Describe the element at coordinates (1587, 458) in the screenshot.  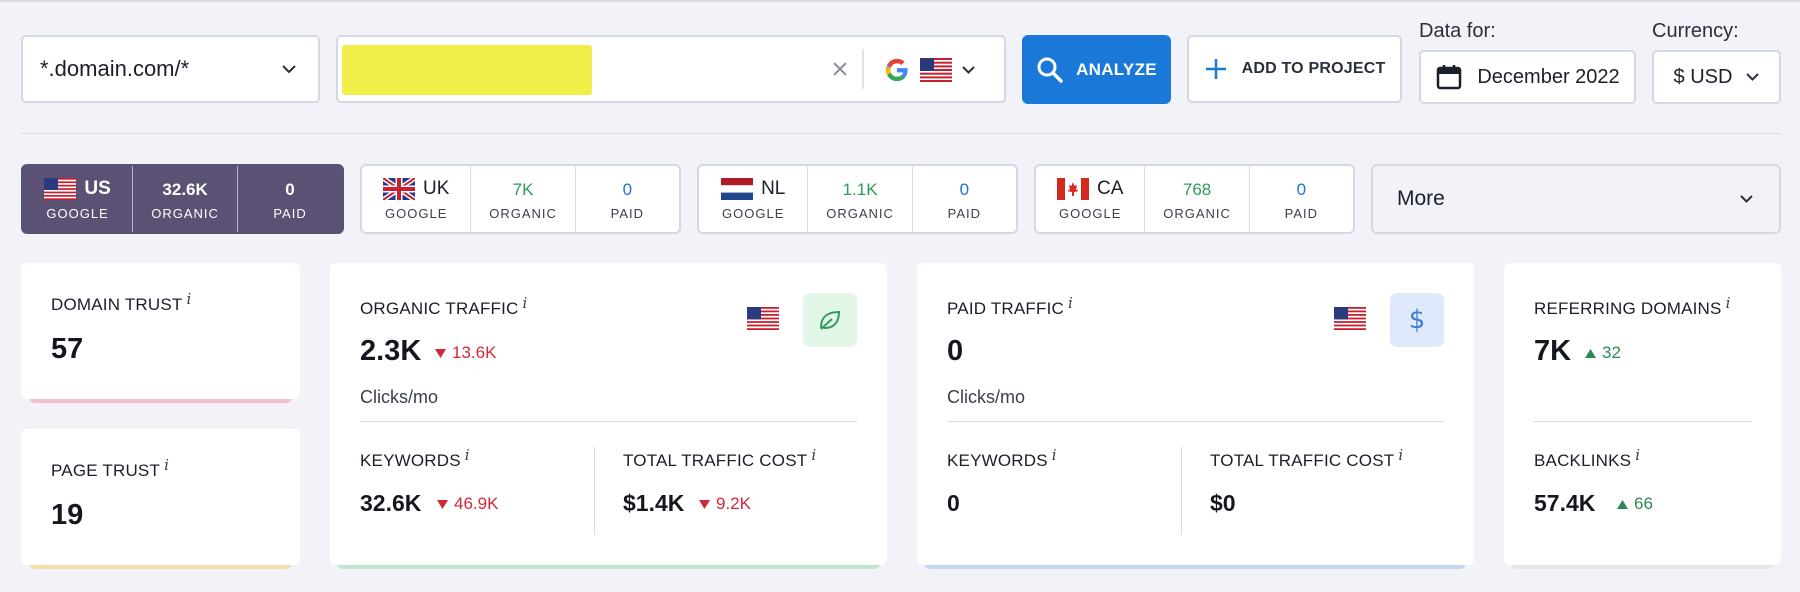
I see `backlinks-title: BACKLINKS i` at that location.